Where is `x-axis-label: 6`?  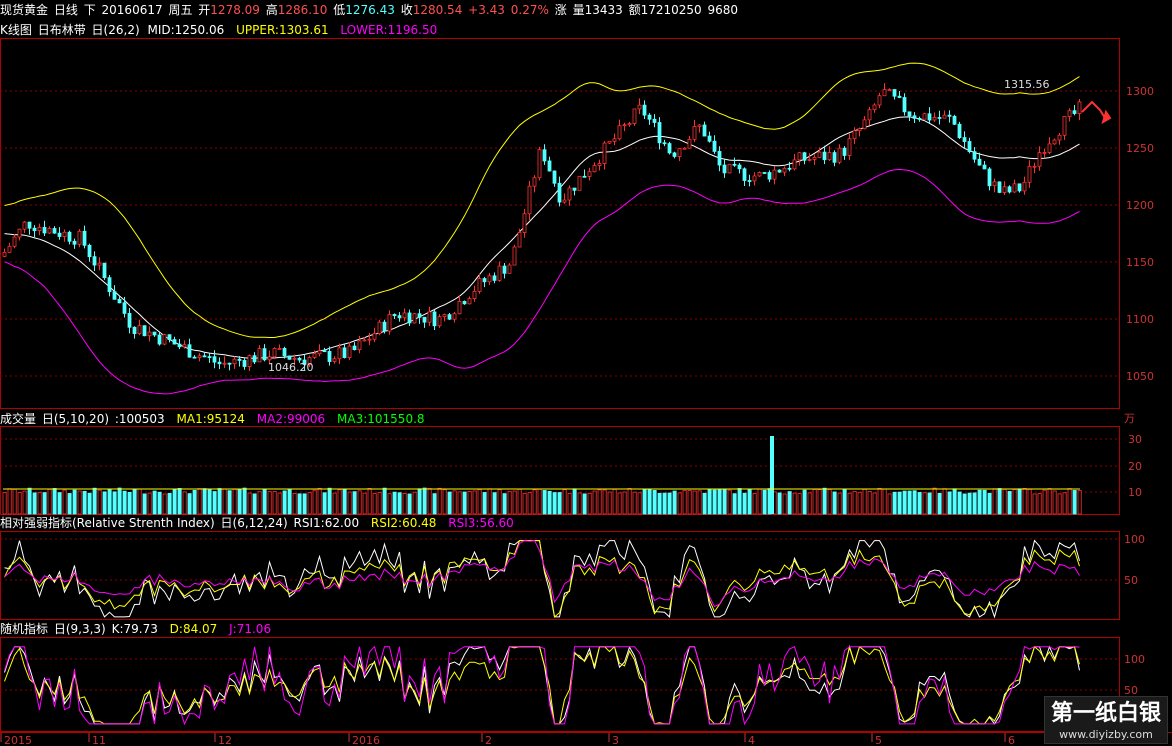
x-axis-label: 6 is located at coordinates (1011, 740).